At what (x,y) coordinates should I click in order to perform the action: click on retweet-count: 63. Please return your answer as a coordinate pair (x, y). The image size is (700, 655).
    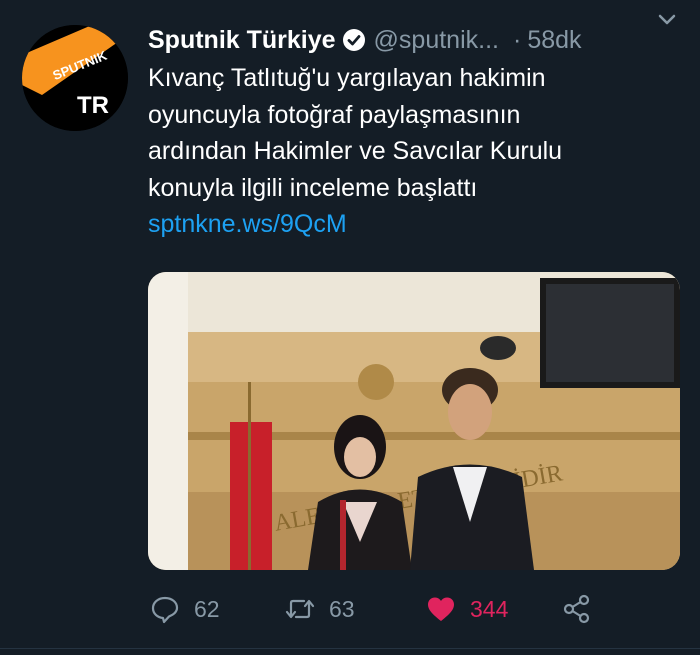
    Looking at the image, I should click on (342, 608).